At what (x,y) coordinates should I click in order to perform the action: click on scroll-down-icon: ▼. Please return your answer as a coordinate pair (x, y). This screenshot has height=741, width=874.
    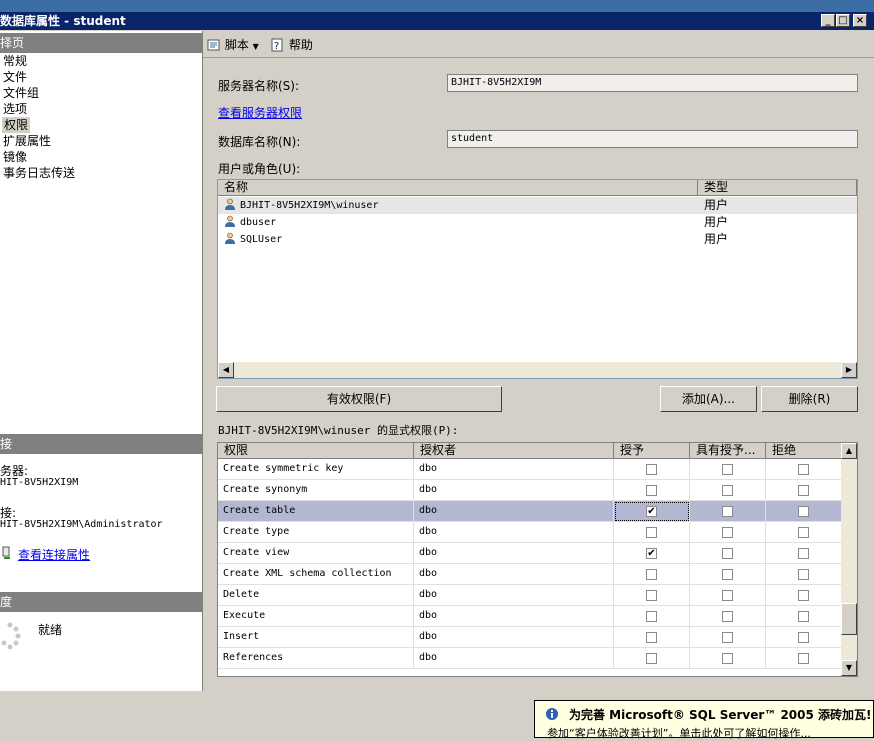
    Looking at the image, I should click on (849, 668).